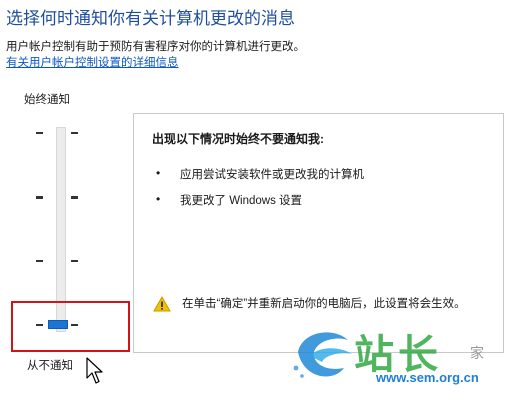 The height and width of the screenshot is (397, 523). What do you see at coordinates (162, 304) in the screenshot?
I see `warning-icon` at bounding box center [162, 304].